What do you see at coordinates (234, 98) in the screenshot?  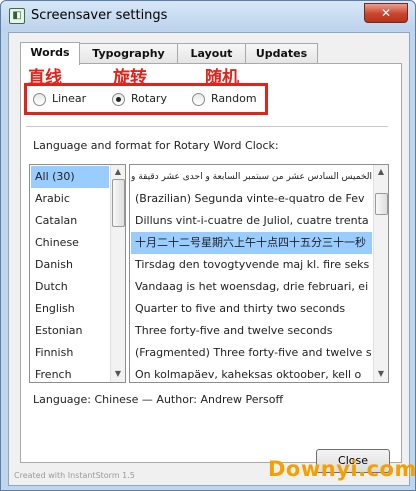 I see `radio-random-label: Random` at bounding box center [234, 98].